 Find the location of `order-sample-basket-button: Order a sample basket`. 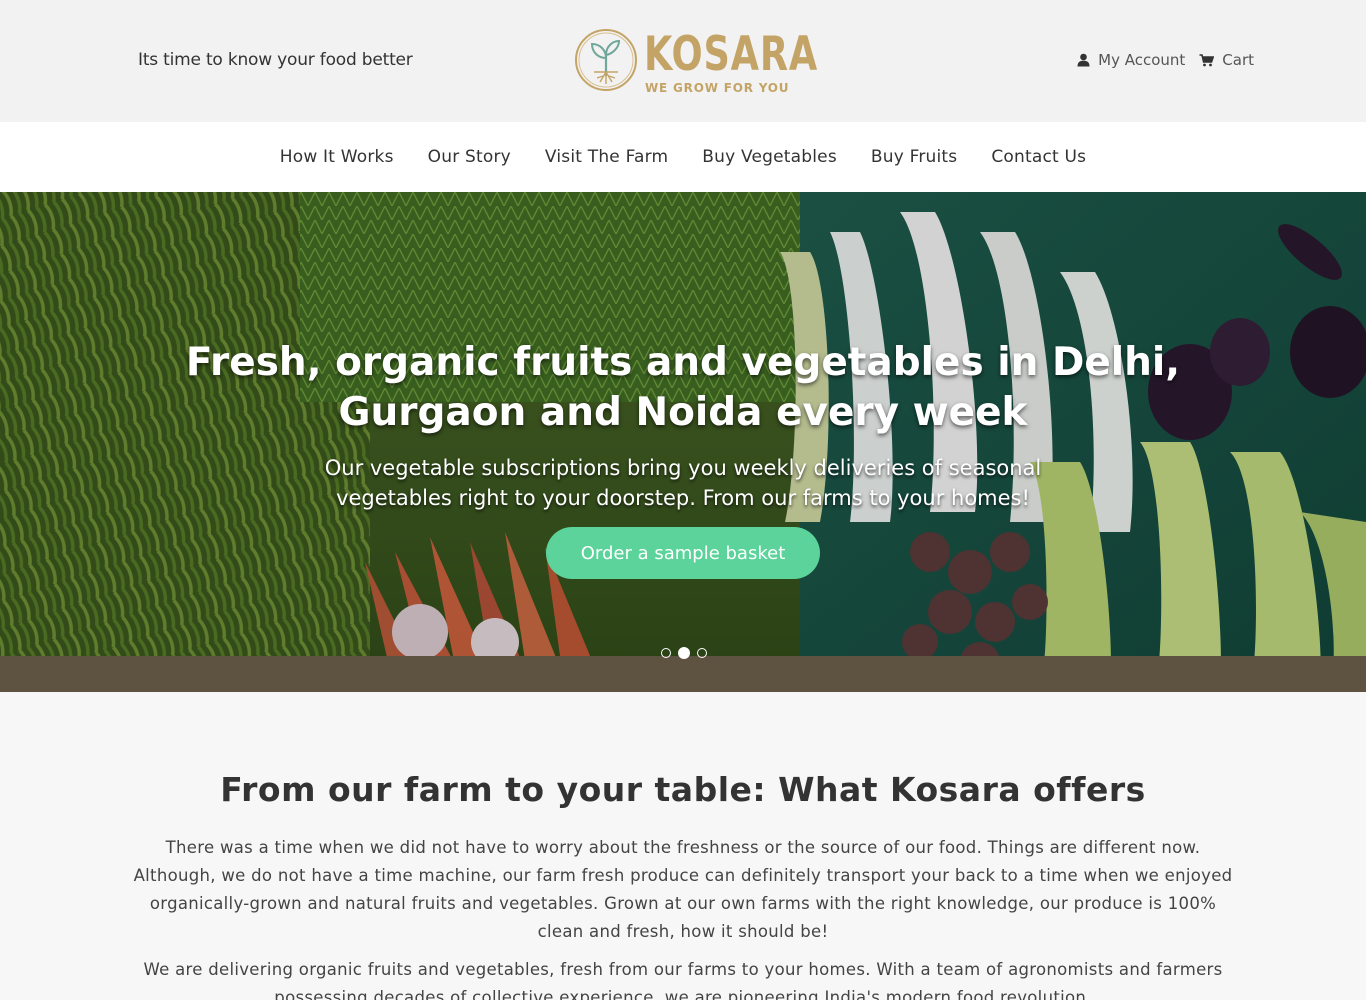

order-sample-basket-button: Order a sample basket is located at coordinates (683, 553).